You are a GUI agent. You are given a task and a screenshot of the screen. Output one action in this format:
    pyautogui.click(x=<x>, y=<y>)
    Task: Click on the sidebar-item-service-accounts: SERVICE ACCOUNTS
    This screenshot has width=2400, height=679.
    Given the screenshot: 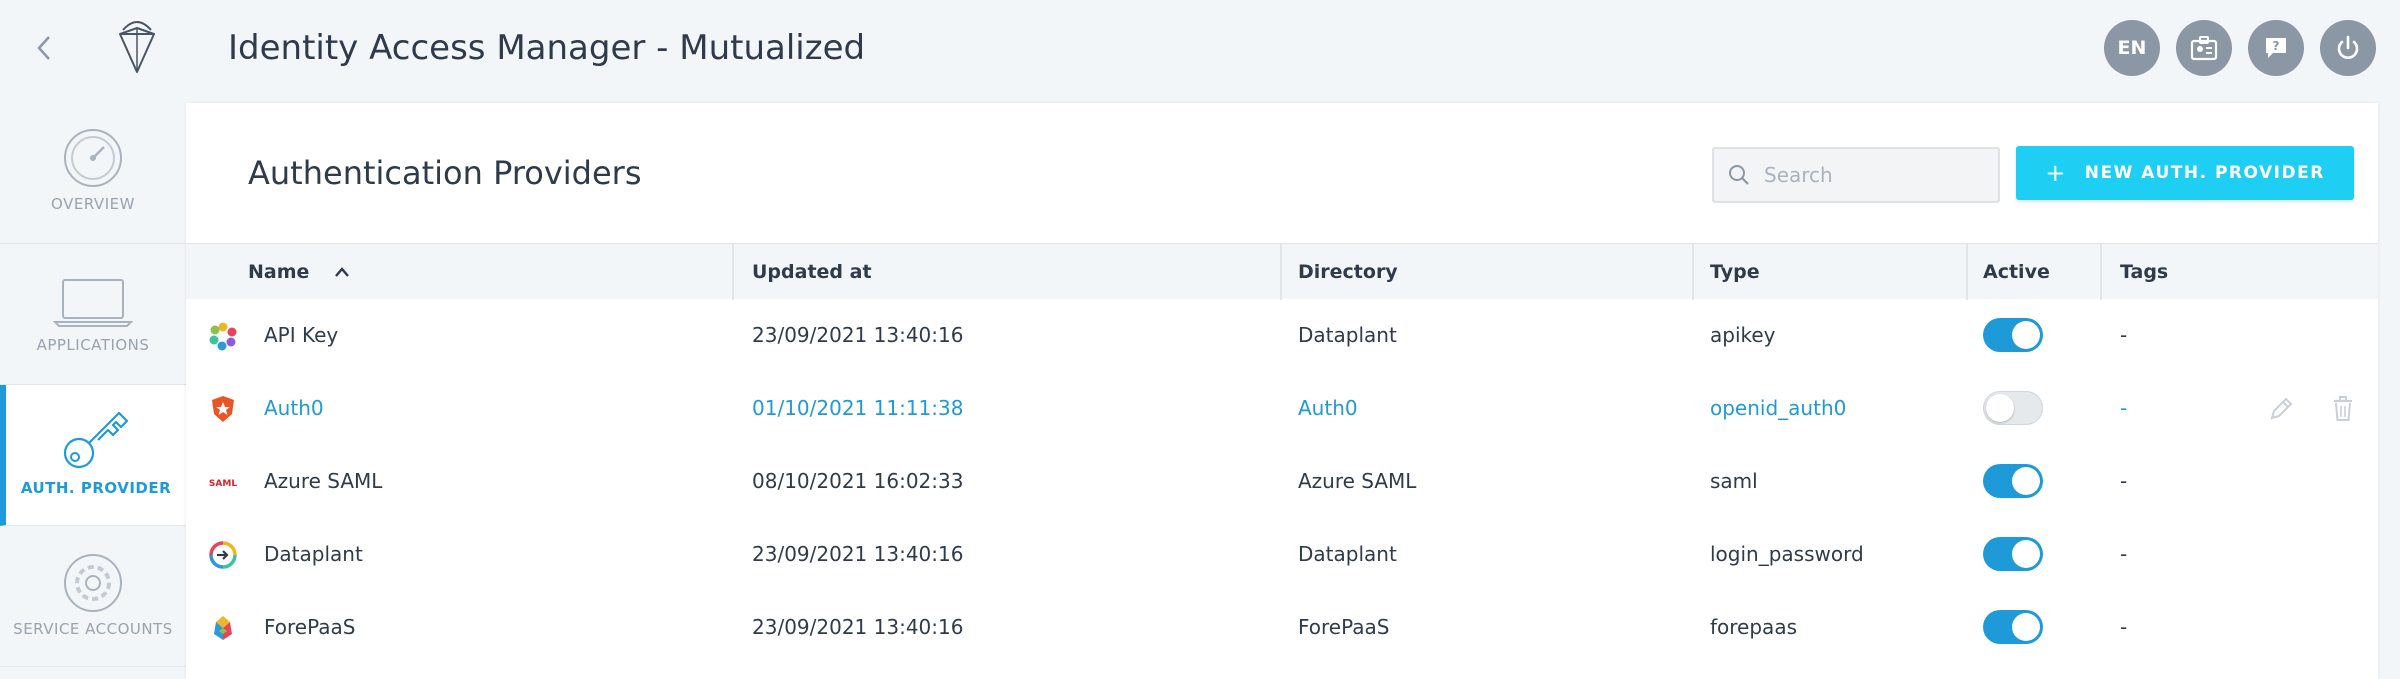 What is the action you would take?
    pyautogui.click(x=93, y=596)
    